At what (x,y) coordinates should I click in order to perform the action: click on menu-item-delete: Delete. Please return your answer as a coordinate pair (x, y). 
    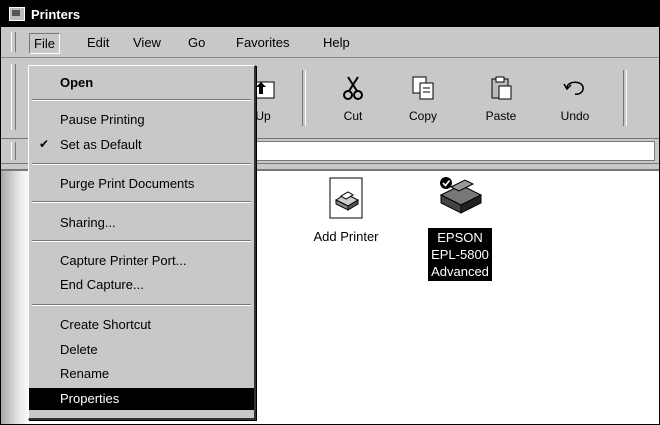
    Looking at the image, I should click on (141, 350).